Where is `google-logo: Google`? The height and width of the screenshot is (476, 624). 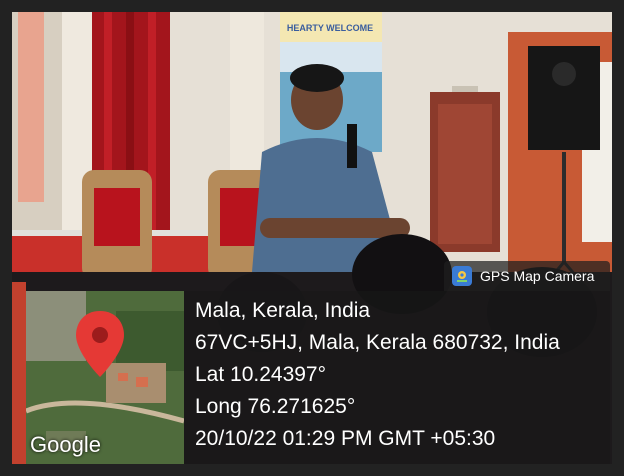
google-logo: Google is located at coordinates (65, 444).